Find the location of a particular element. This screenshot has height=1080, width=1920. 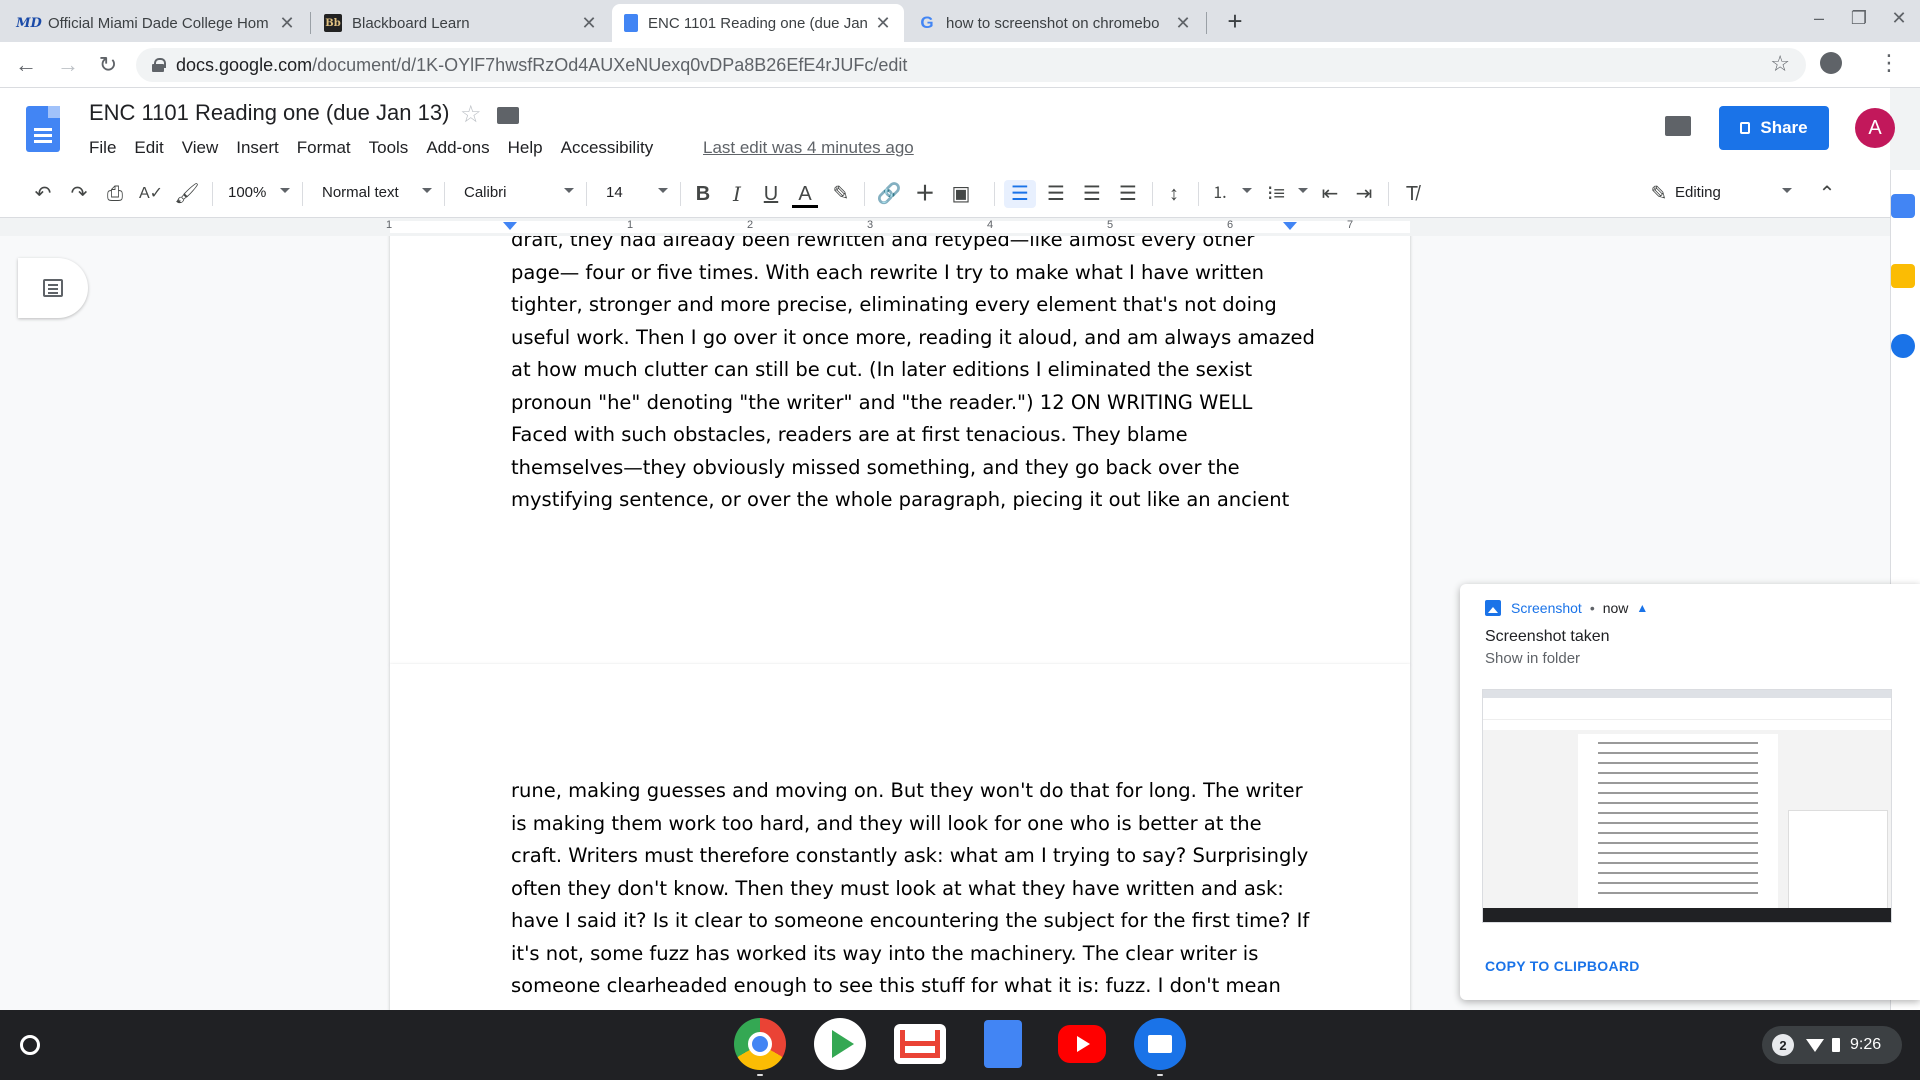

minimize-icon: – is located at coordinates (1819, 18).